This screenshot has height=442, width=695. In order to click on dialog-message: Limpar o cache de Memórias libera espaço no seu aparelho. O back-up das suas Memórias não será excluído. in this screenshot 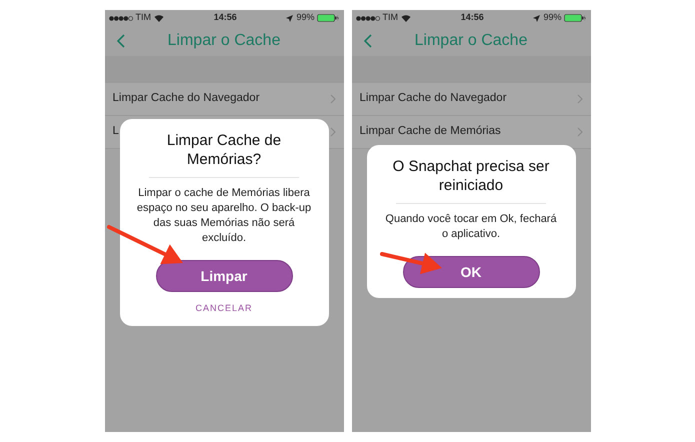, I will do `click(224, 216)`.